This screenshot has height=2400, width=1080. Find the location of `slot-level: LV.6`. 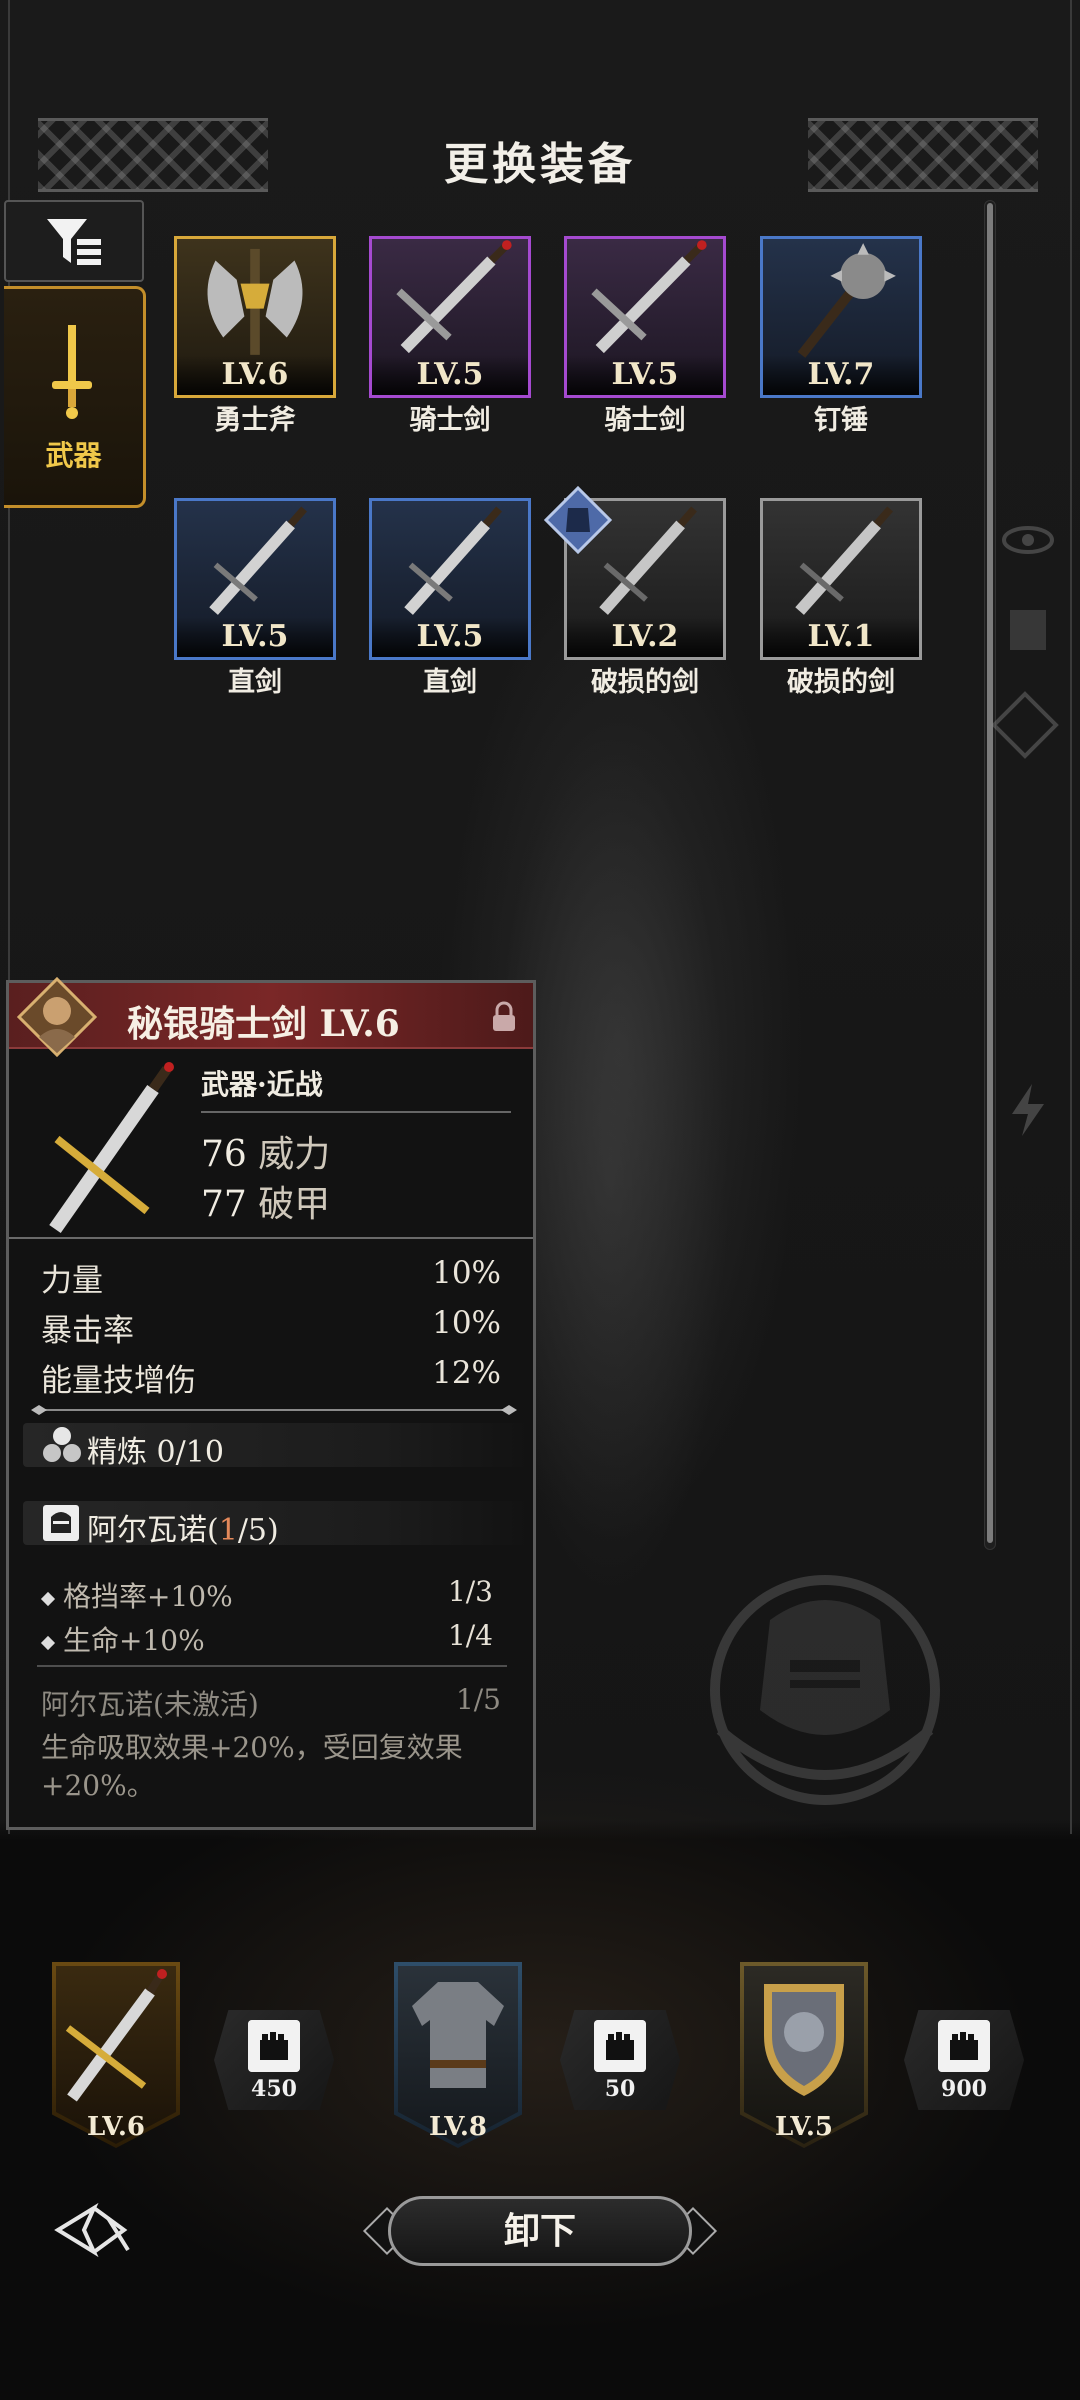

slot-level: LV.6 is located at coordinates (116, 2127).